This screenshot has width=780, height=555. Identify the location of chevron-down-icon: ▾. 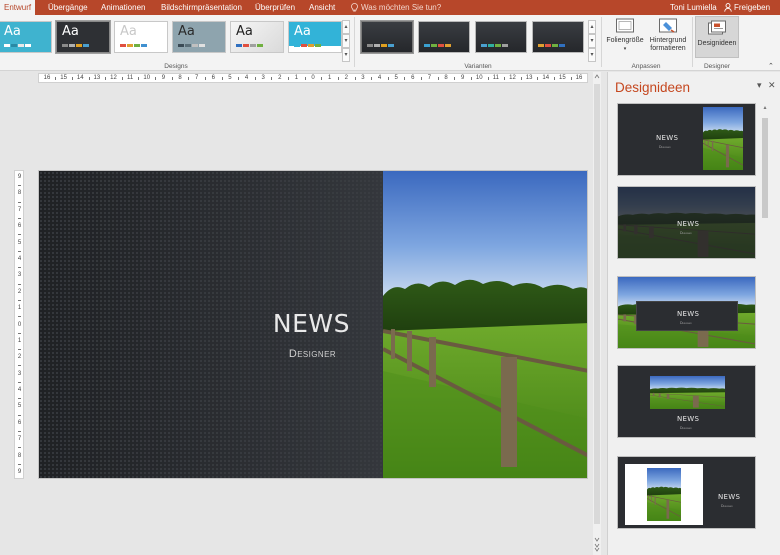
(625, 49).